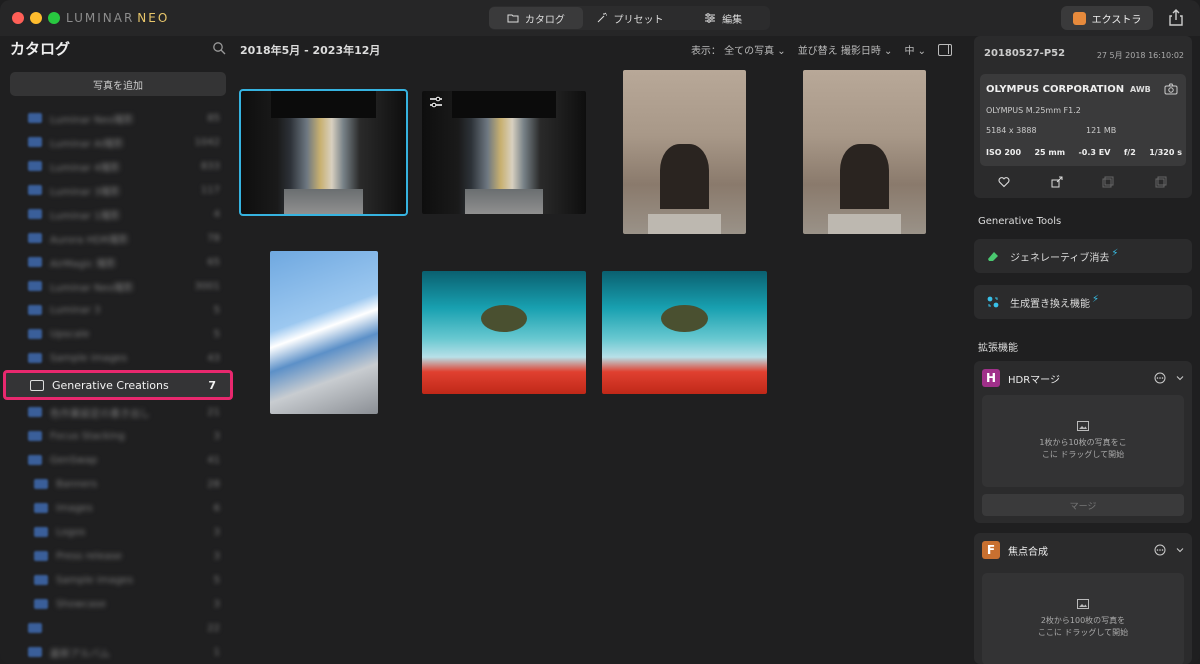  Describe the element at coordinates (118, 286) in the screenshot. I see `sidebar-album-item: Luminar Neo撮影 3001` at that location.